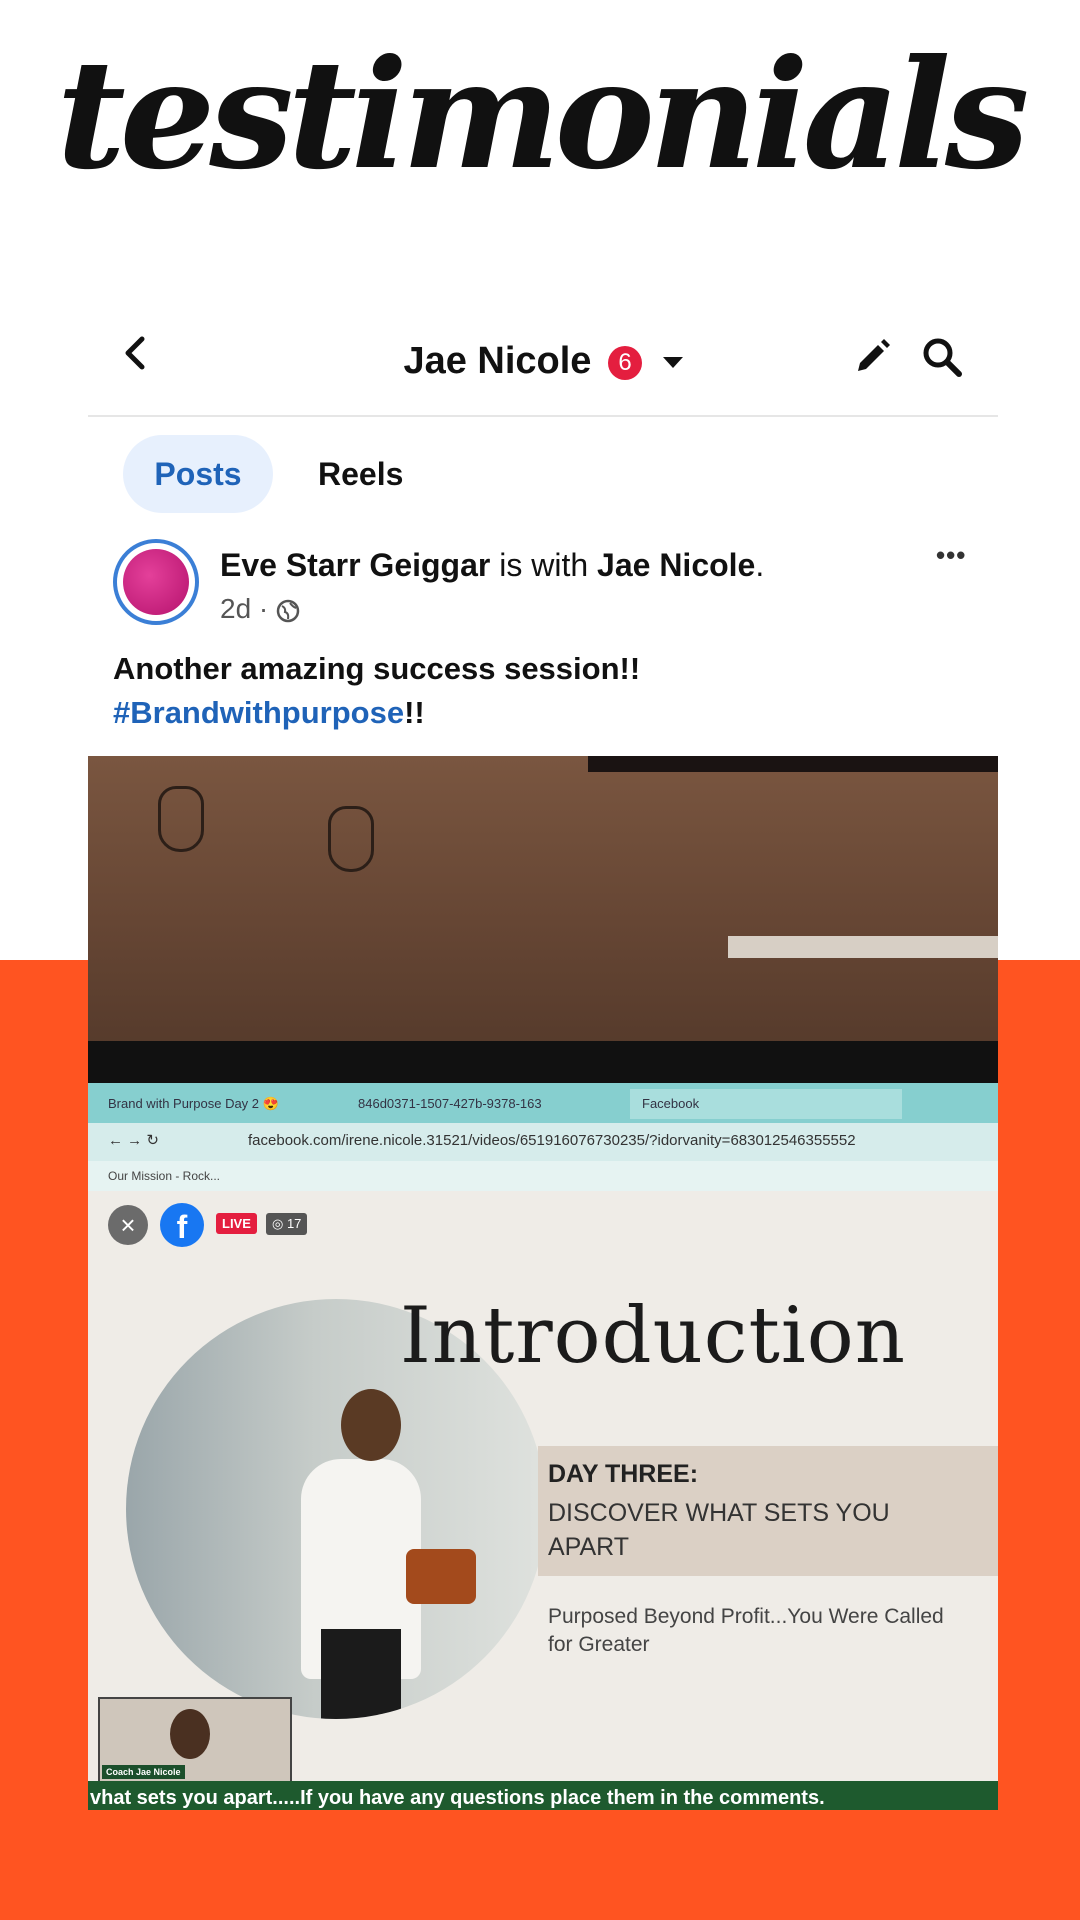 The width and height of the screenshot is (1080, 1920). Describe the element at coordinates (872, 357) in the screenshot. I see `pencil-icon` at that location.